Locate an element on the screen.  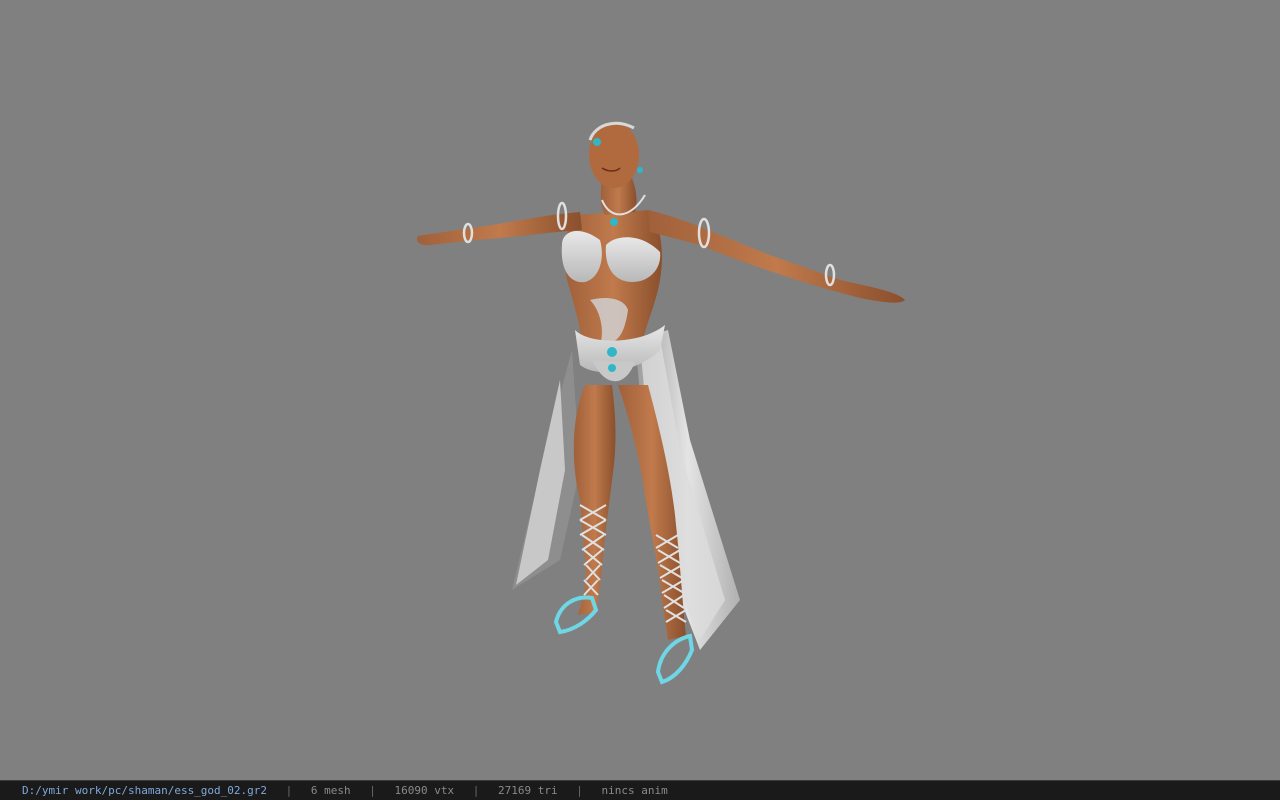
vertex-count: 16090 vtx is located at coordinates (424, 790).